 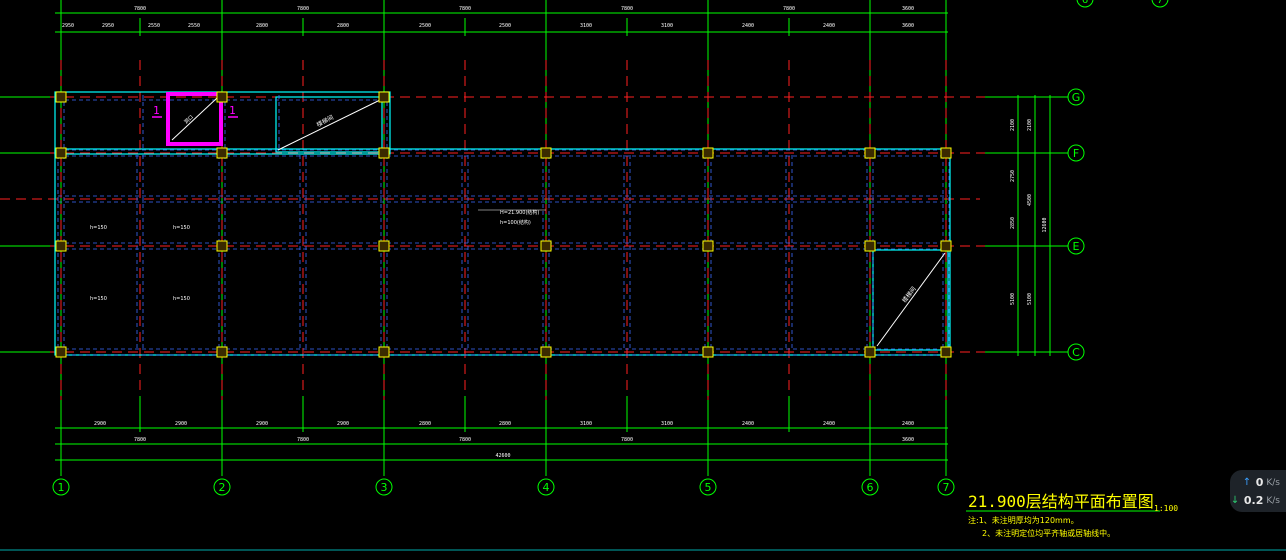 What do you see at coordinates (1076, 153) in the screenshot?
I see `axis-bubble-label: F` at bounding box center [1076, 153].